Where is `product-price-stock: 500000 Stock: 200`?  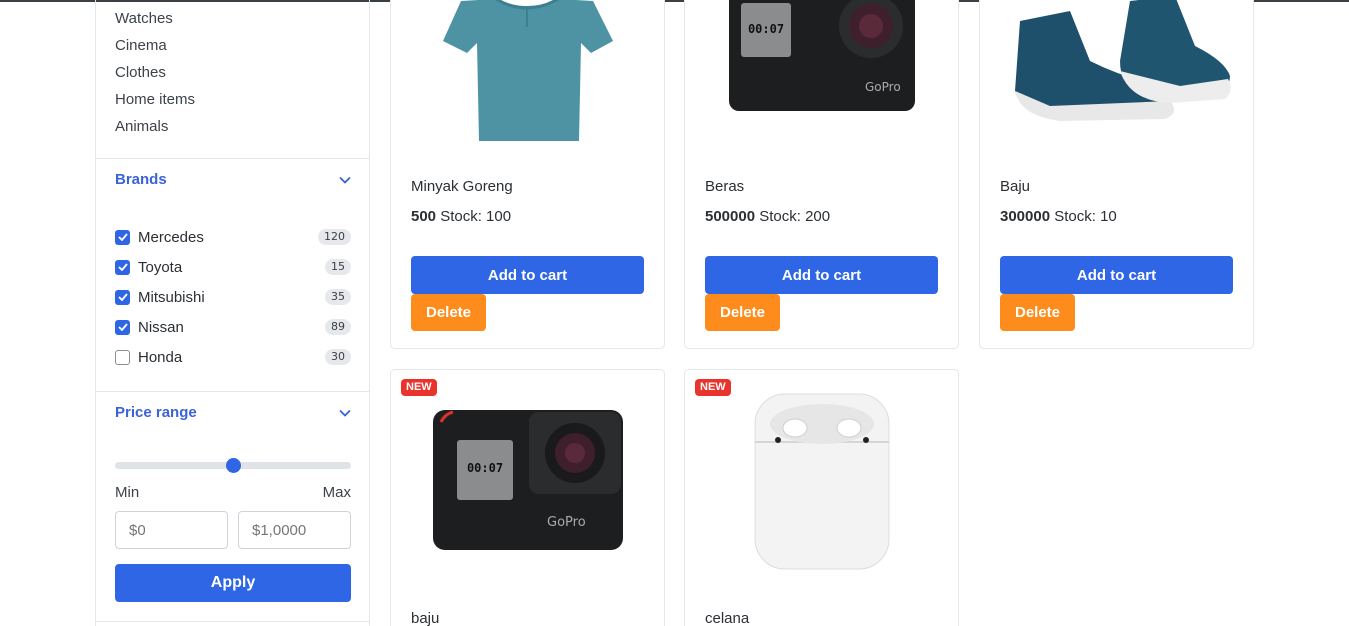
product-price-stock: 500000 Stock: 200 is located at coordinates (767, 216).